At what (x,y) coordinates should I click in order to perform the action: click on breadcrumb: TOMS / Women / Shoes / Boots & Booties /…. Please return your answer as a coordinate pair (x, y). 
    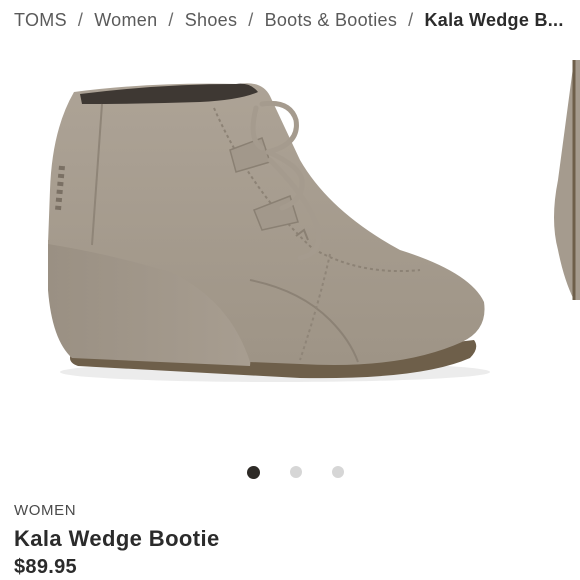
    Looking at the image, I should click on (290, 20).